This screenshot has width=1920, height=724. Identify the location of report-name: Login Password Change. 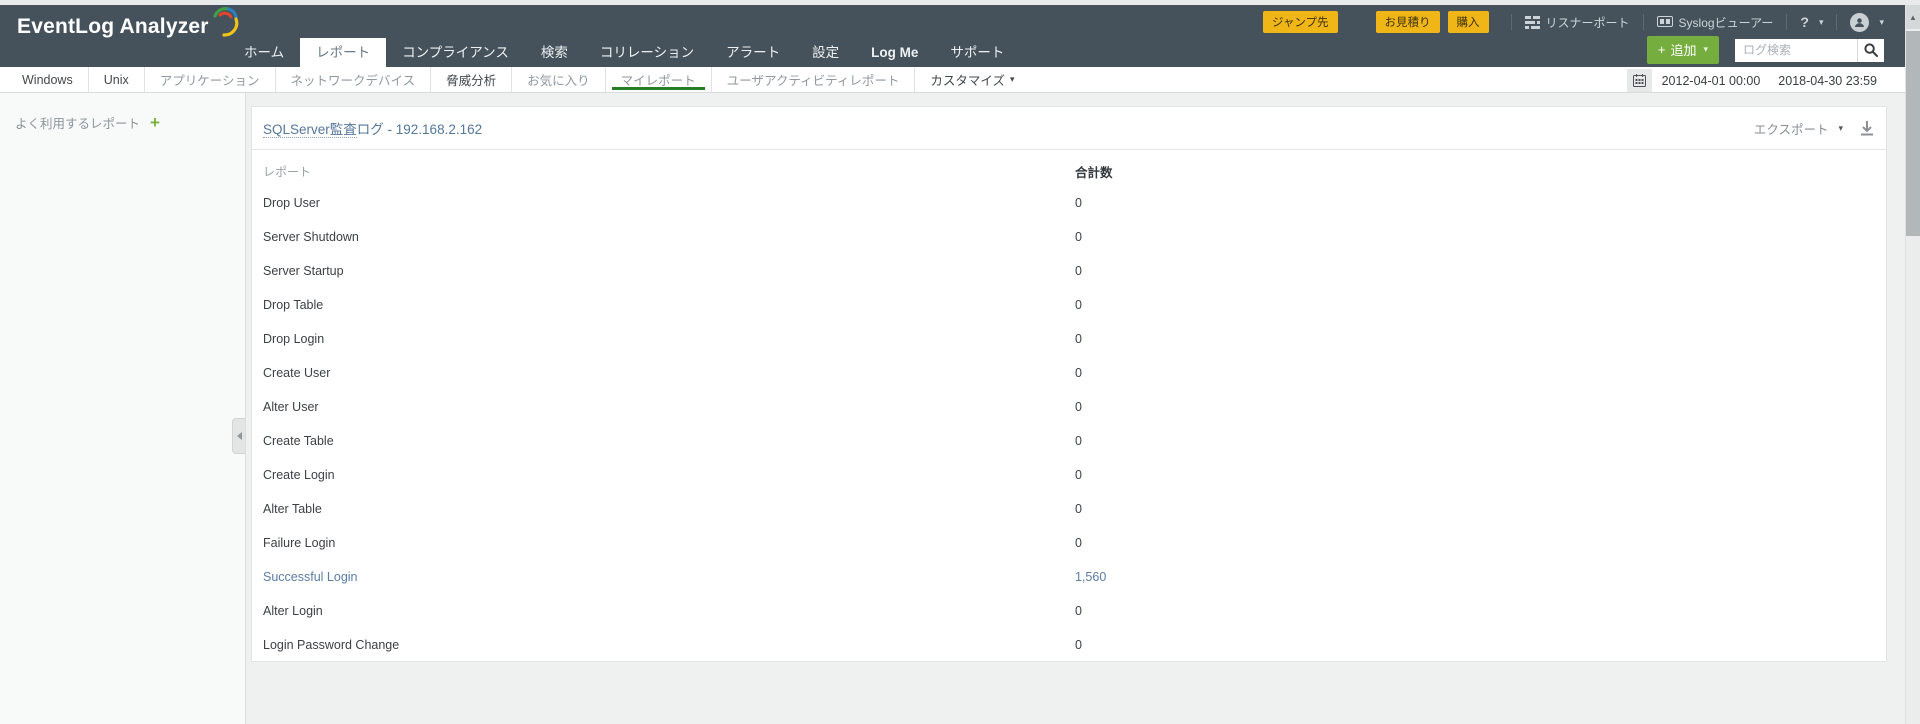
(331, 645).